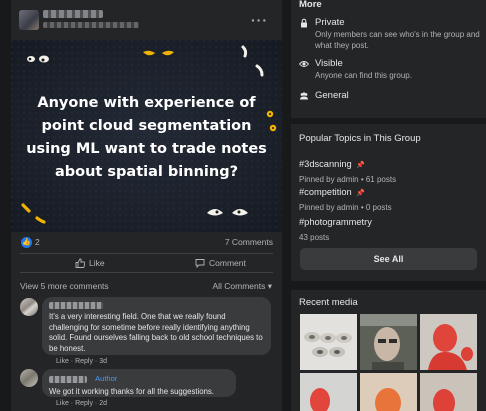  I want to click on comment-actions: Like · Reply · 3d, so click(82, 361).